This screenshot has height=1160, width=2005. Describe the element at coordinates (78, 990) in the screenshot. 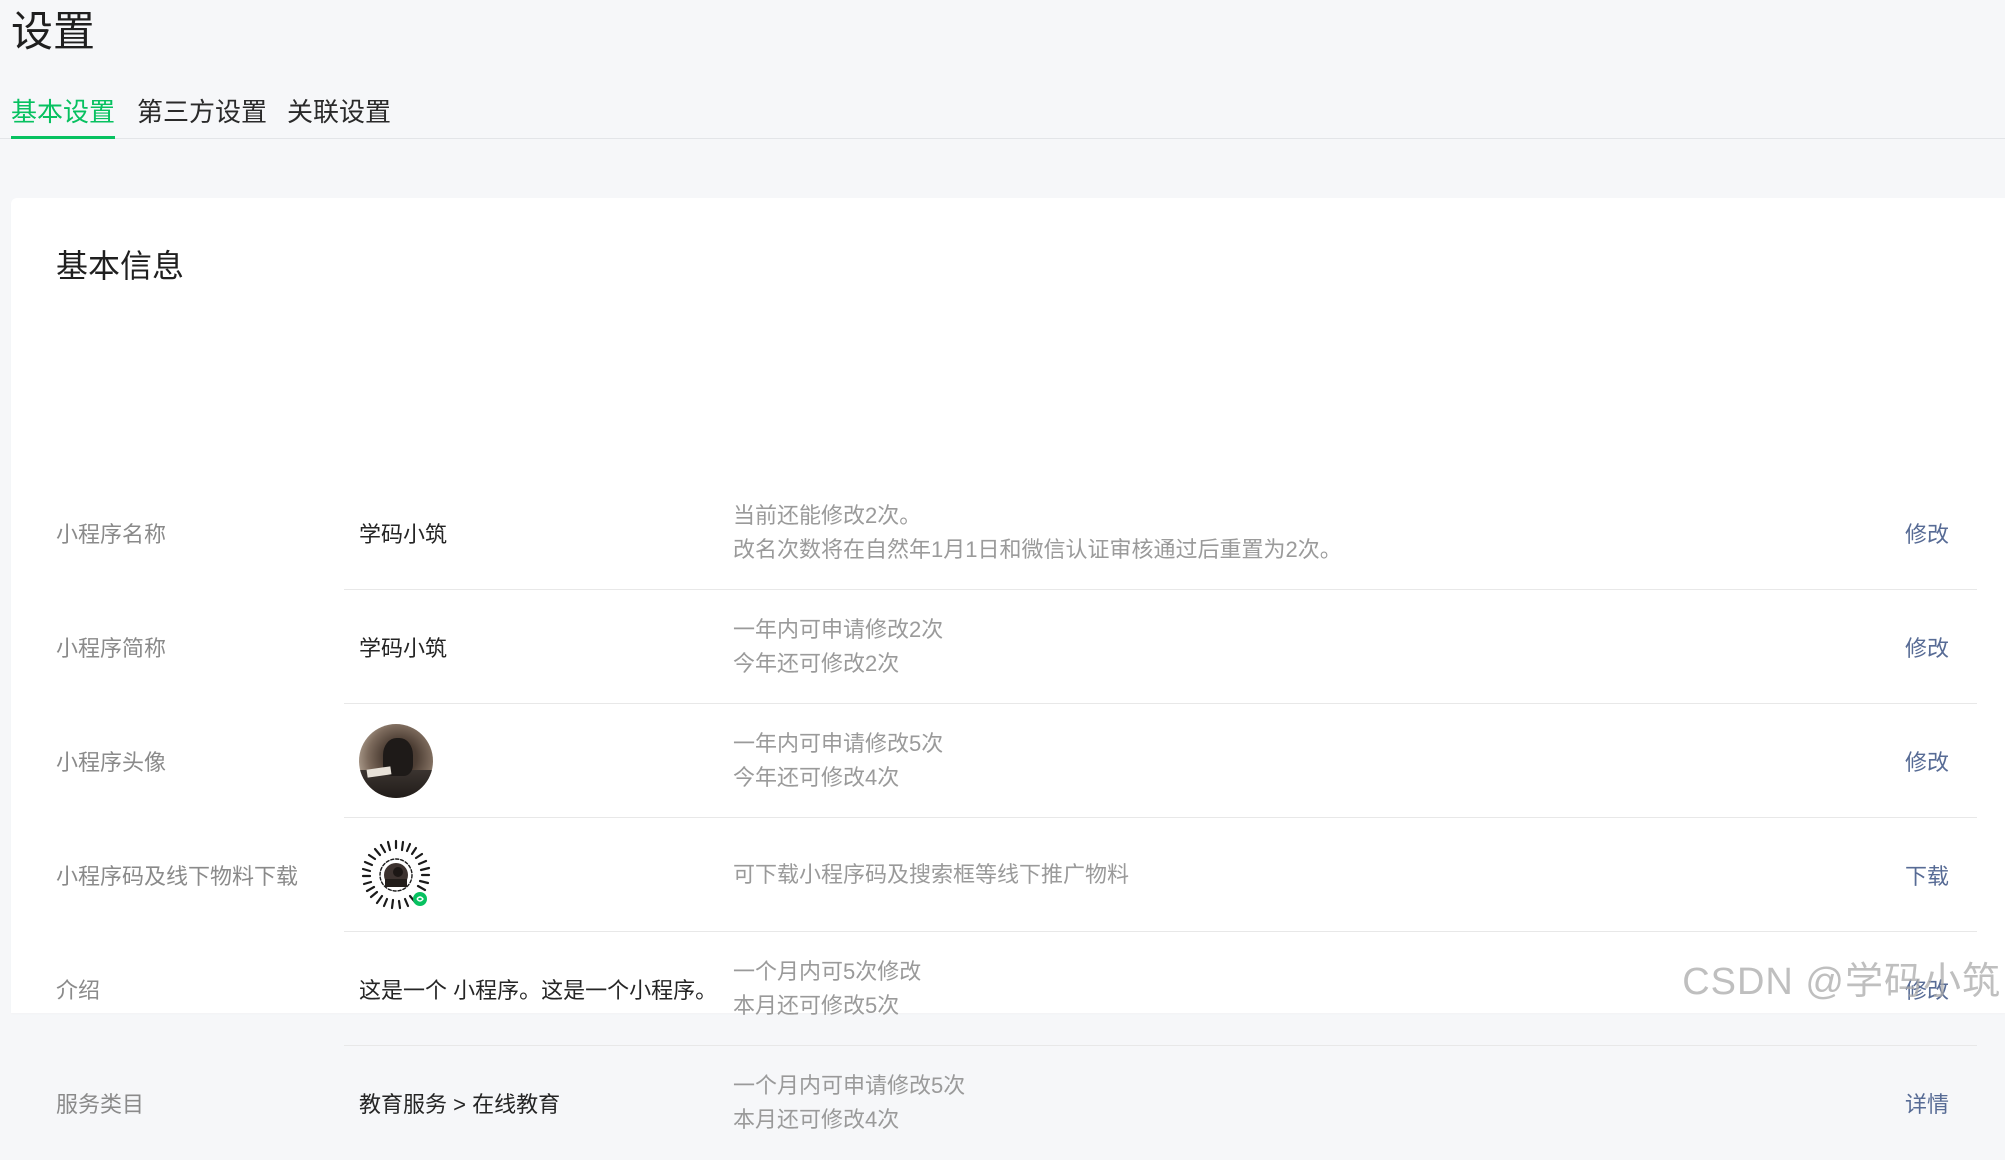

I see `row-label: 介绍` at that location.